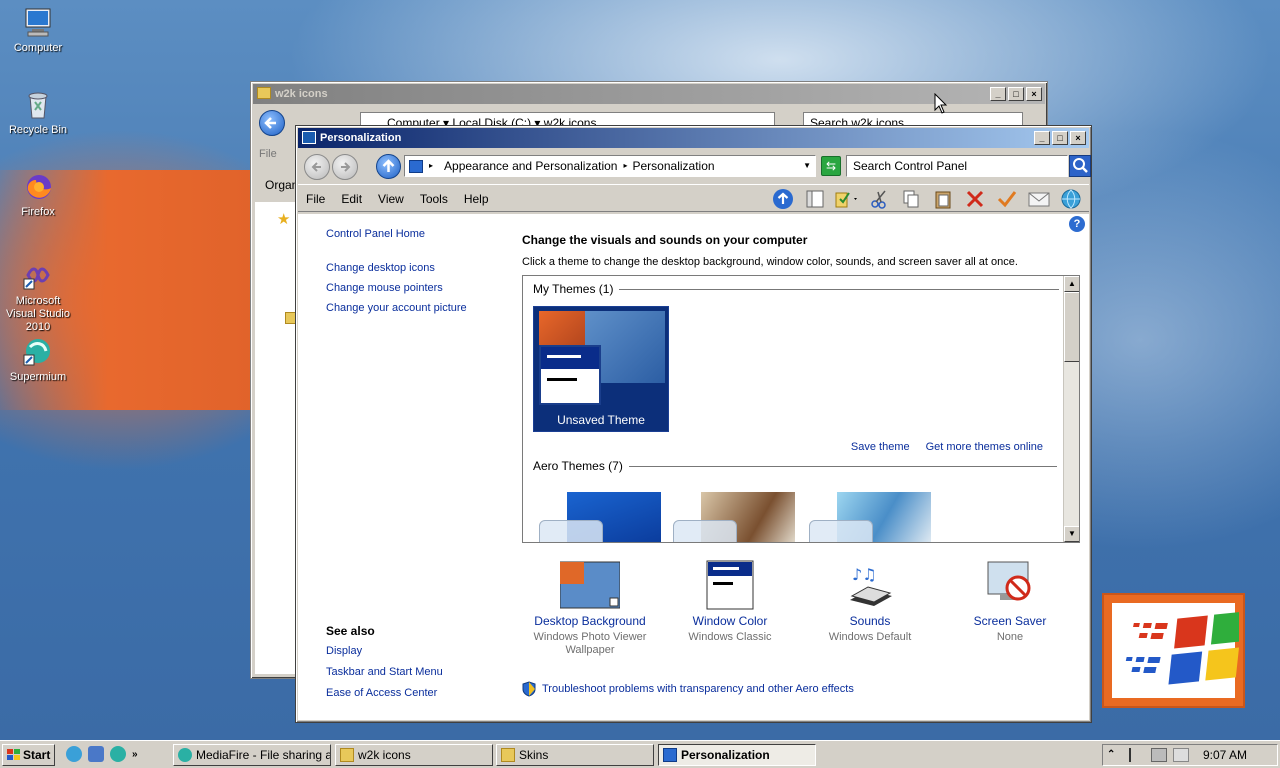 Image resolution: width=1280 pixels, height=768 pixels. What do you see at coordinates (1071, 534) in the screenshot?
I see `scroll-down-arrow: ▼` at bounding box center [1071, 534].